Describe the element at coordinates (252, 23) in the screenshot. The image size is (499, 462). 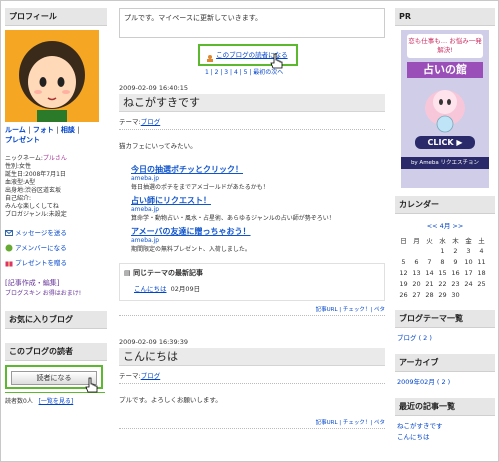
I see `blog-message-box: プルです。マイペースに更新していきます。` at that location.